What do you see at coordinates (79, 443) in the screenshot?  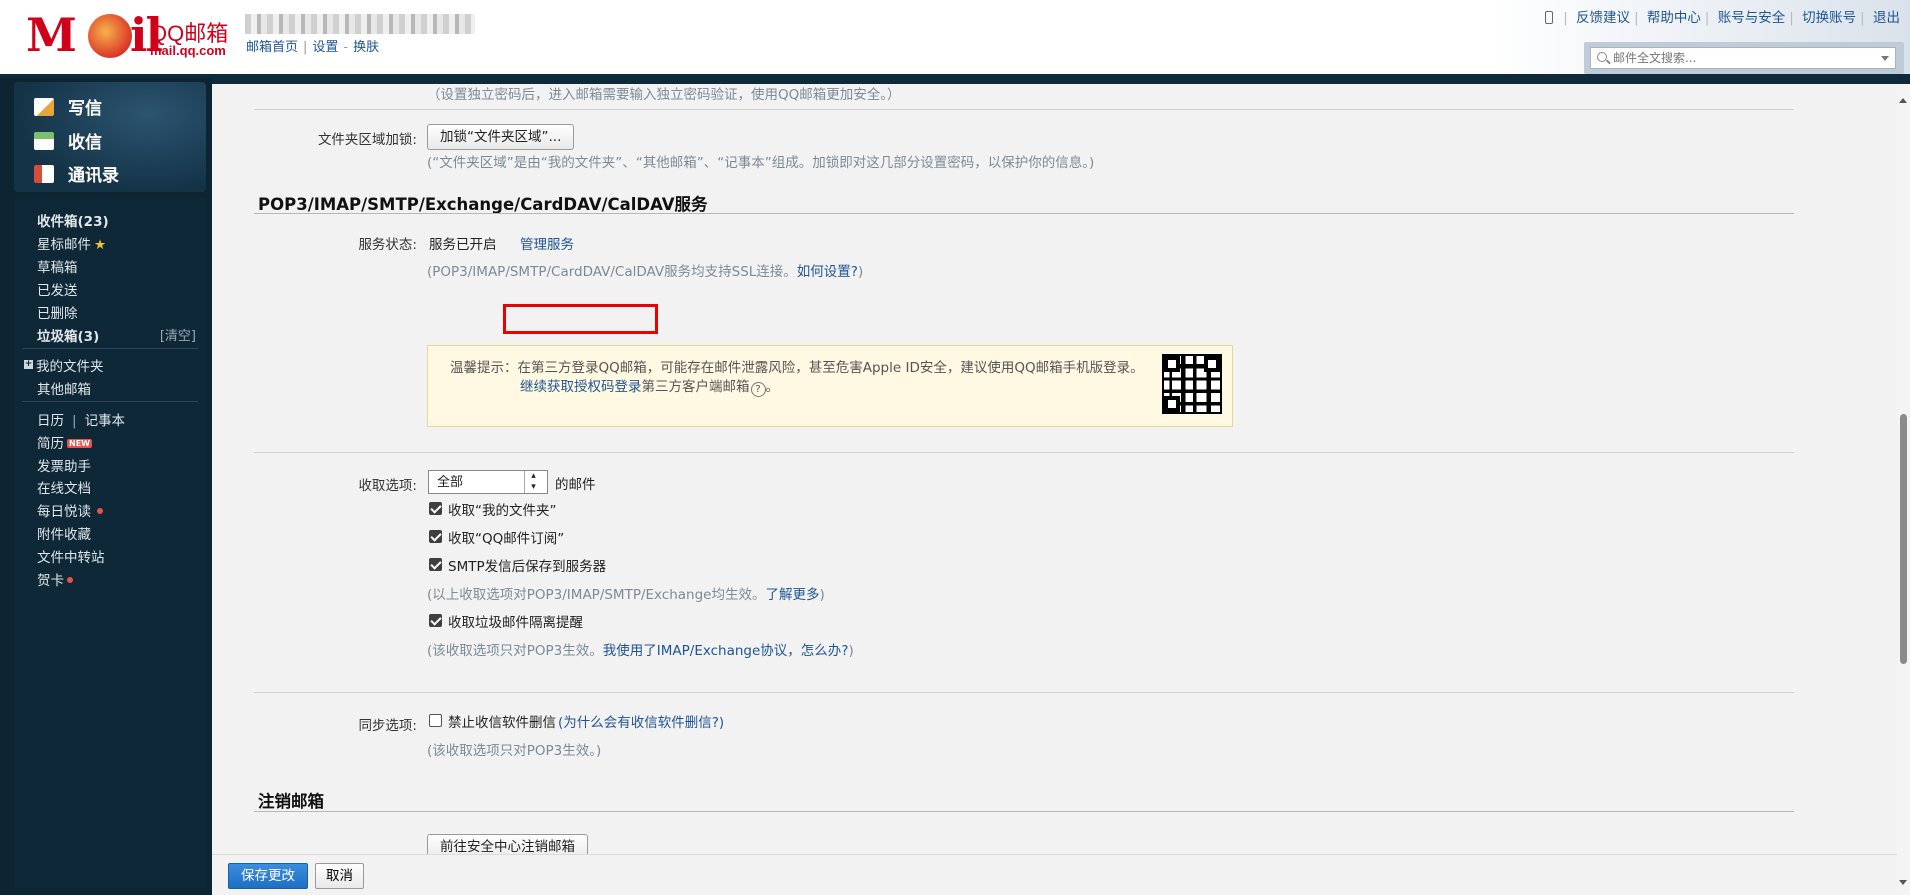 I see `new-badge: NEW` at bounding box center [79, 443].